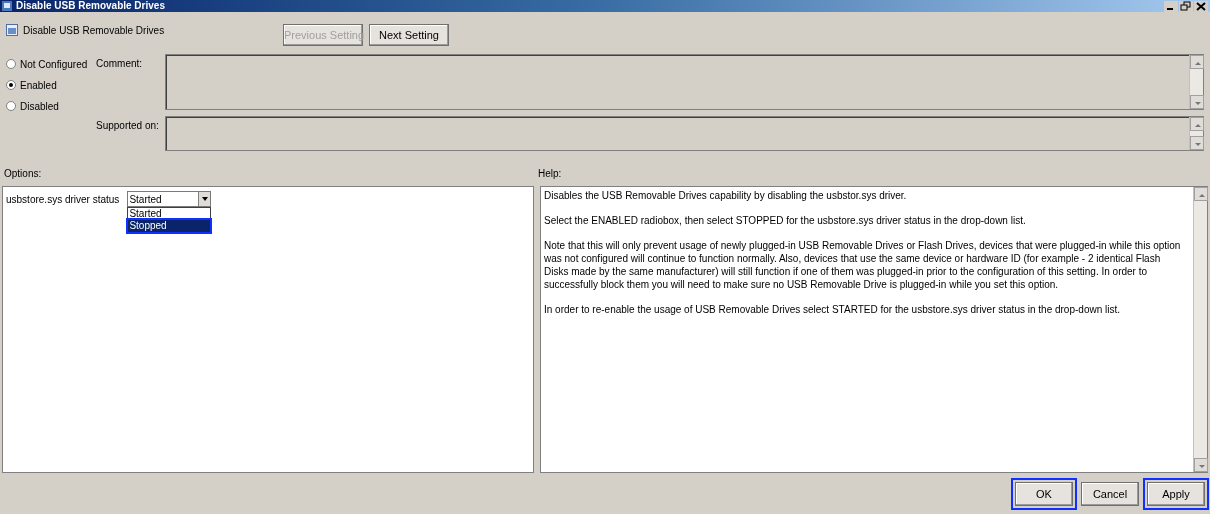 This screenshot has width=1210, height=514. I want to click on restore-icon, so click(1186, 6).